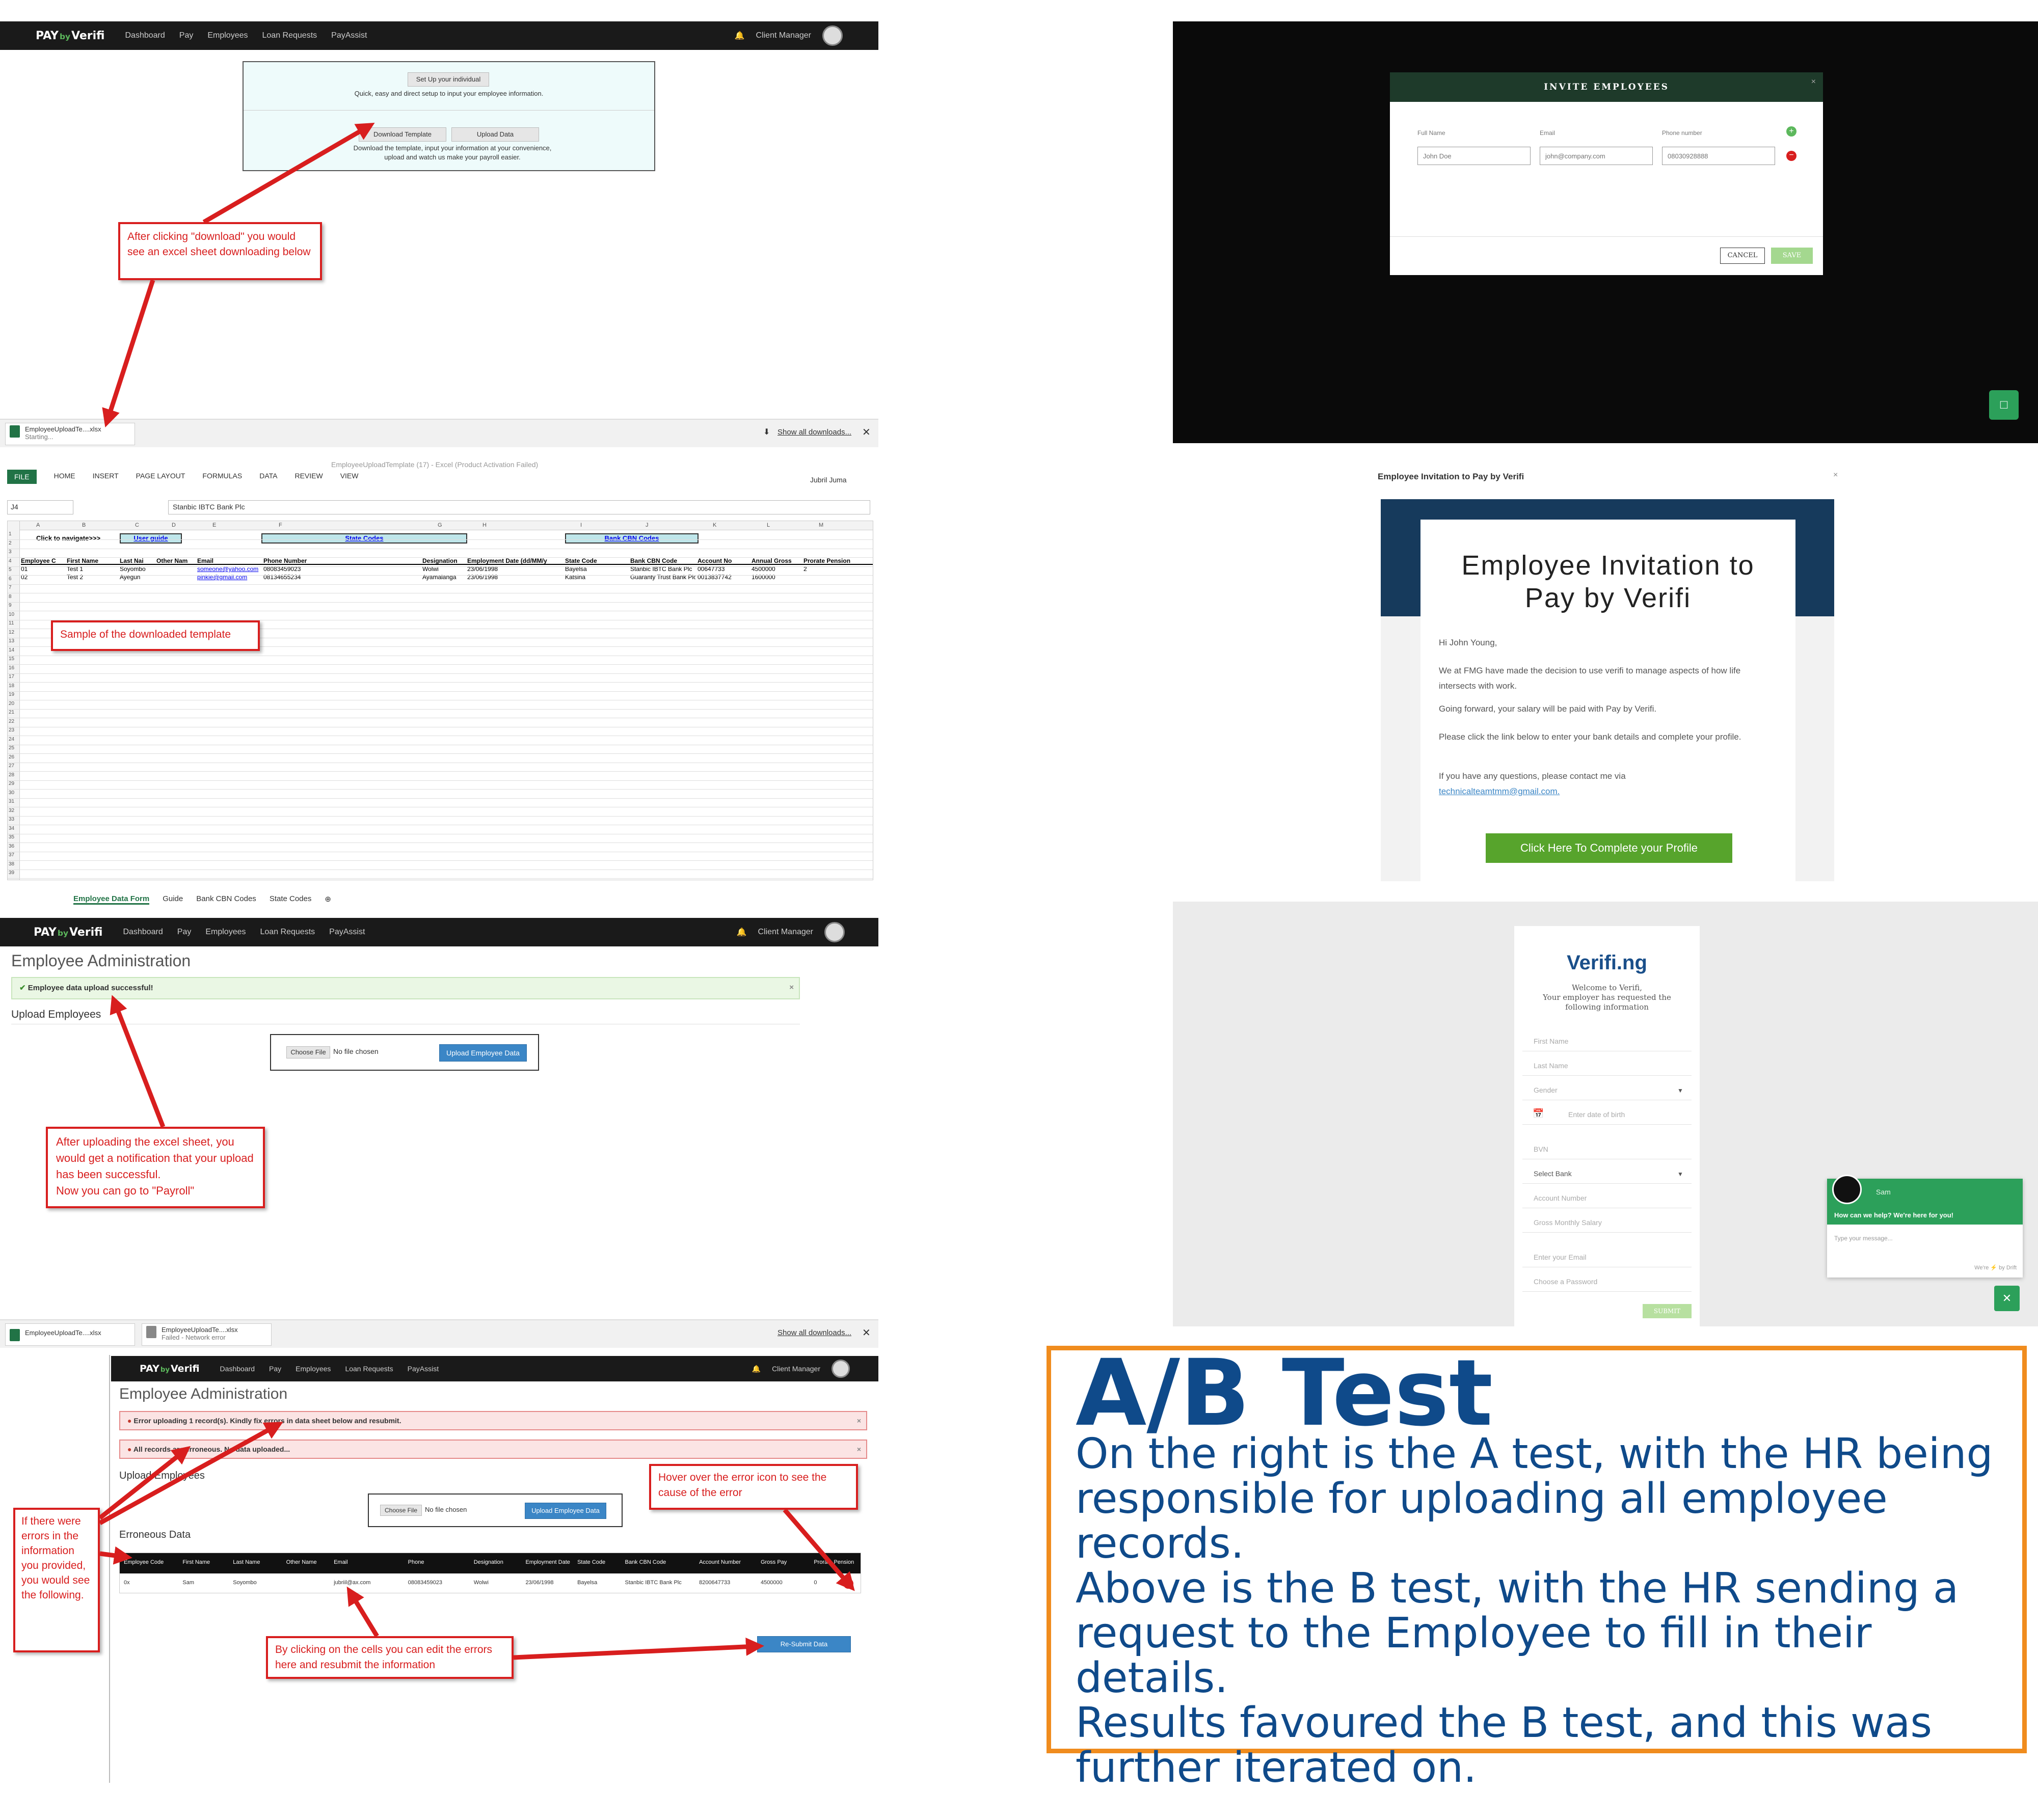  I want to click on chat-footer: We're ⚡ by Drift, so click(1995, 1268).